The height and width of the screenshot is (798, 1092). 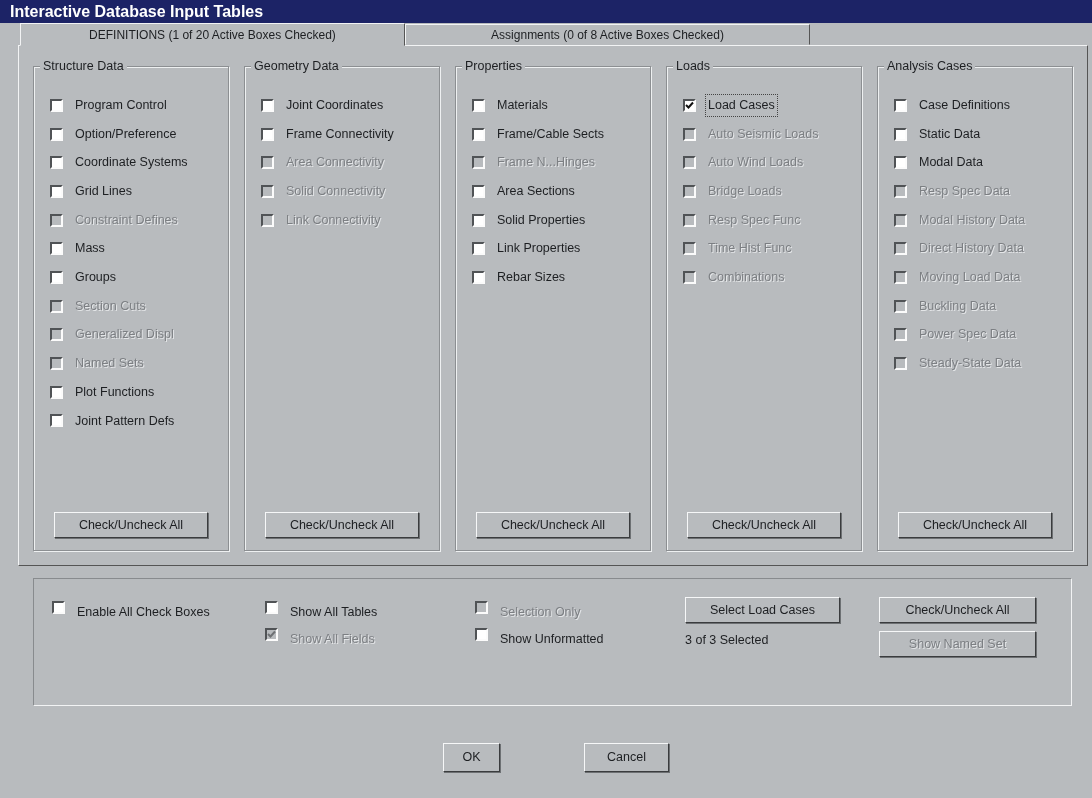 What do you see at coordinates (296, 66) in the screenshot?
I see `group-title: Geometry Data` at bounding box center [296, 66].